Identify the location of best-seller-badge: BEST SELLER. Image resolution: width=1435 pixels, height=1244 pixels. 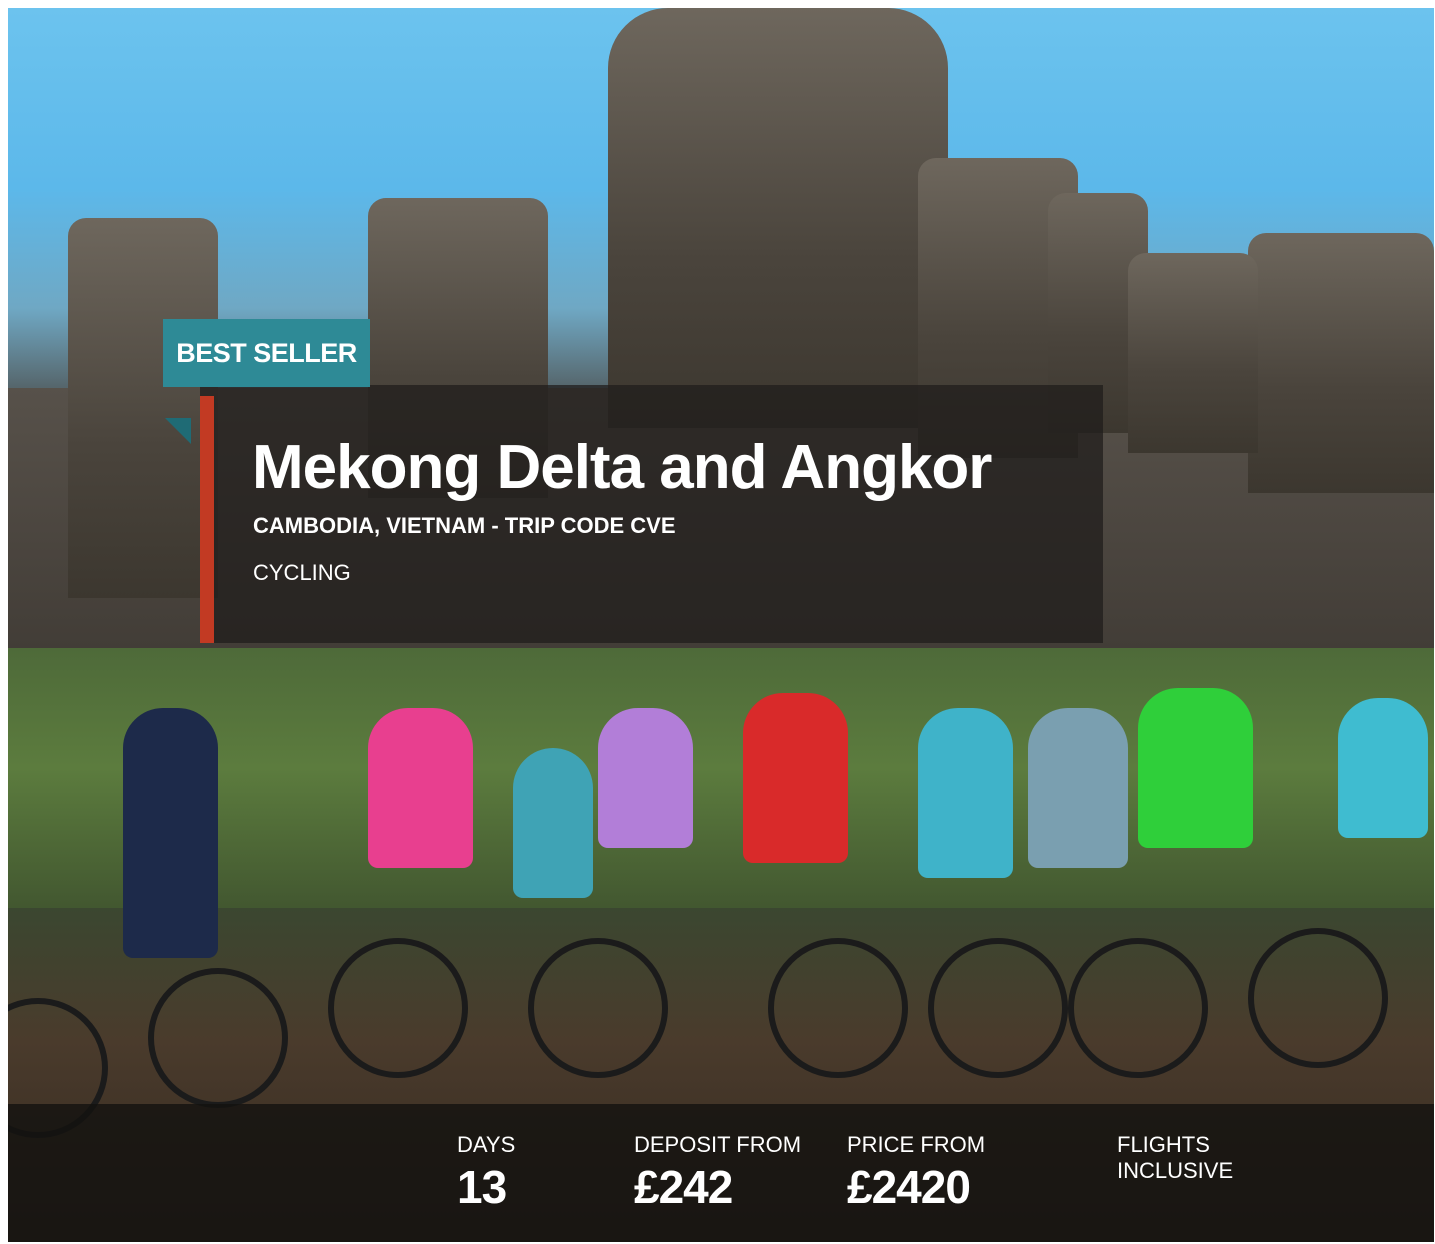
(266, 353).